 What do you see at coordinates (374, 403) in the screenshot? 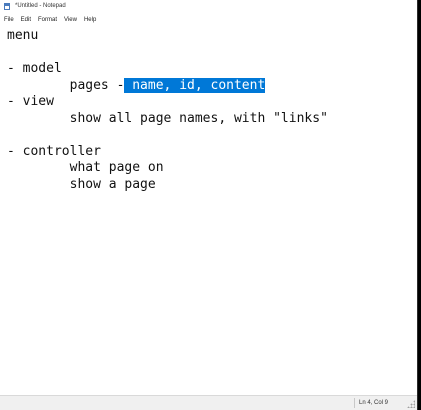
I see `cursor-position: Ln 4, Col 9` at bounding box center [374, 403].